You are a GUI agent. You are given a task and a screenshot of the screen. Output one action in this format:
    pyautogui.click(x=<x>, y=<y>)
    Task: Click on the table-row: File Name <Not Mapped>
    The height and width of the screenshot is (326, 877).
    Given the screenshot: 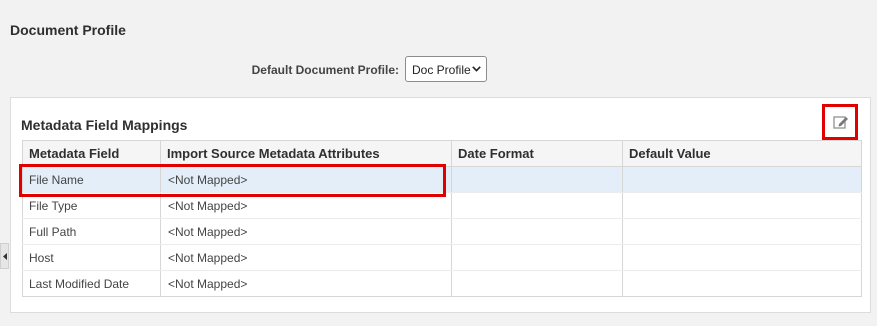 What is the action you would take?
    pyautogui.click(x=442, y=179)
    